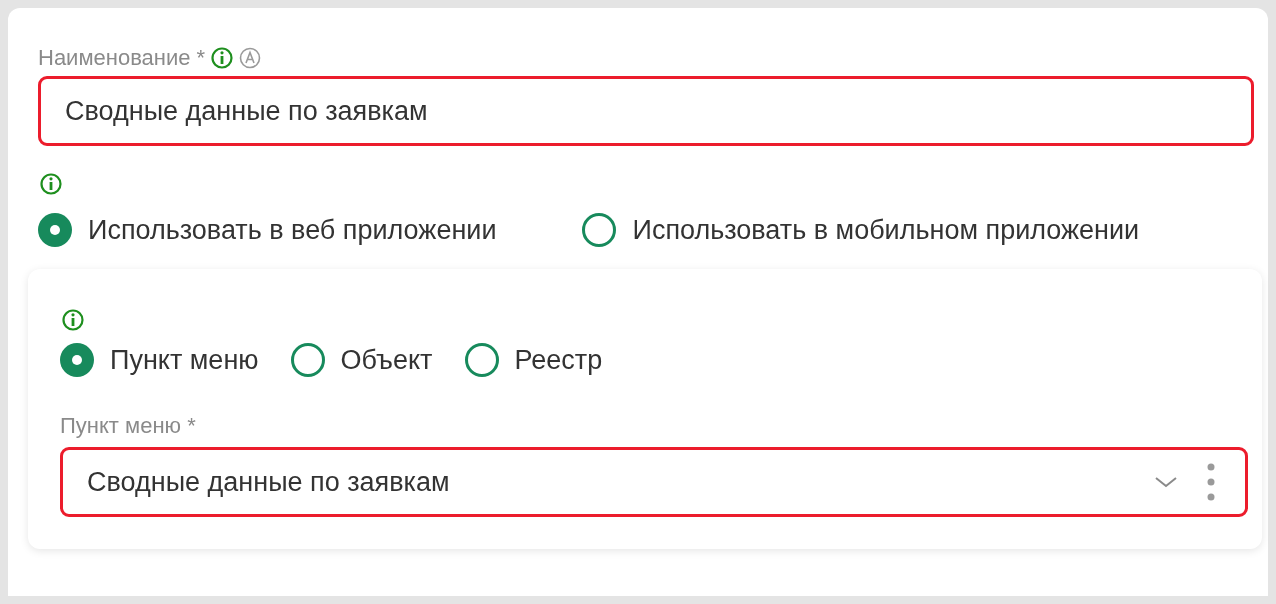  What do you see at coordinates (646, 111) in the screenshot?
I see `name-input-field: Сводные данные по заявкам` at bounding box center [646, 111].